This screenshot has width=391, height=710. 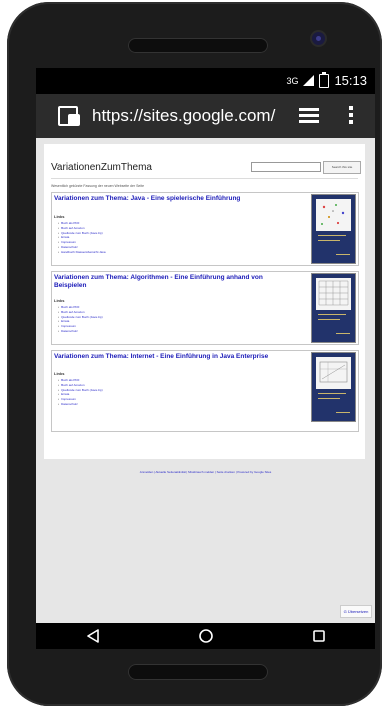 What do you see at coordinates (292, 80) in the screenshot?
I see `network-type: 3G` at bounding box center [292, 80].